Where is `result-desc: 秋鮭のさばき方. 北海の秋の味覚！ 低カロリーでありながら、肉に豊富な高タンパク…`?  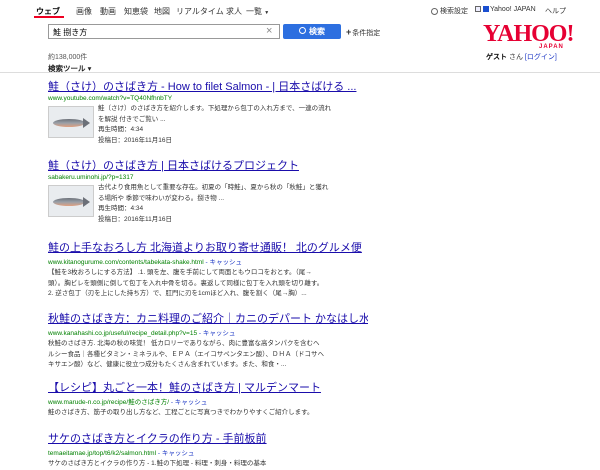 result-desc: 秋鮭のさばき方. 北海の秋の味覚！ 低カロリーでありながら、肉に豊富な高タンパク… is located at coordinates (208, 355).